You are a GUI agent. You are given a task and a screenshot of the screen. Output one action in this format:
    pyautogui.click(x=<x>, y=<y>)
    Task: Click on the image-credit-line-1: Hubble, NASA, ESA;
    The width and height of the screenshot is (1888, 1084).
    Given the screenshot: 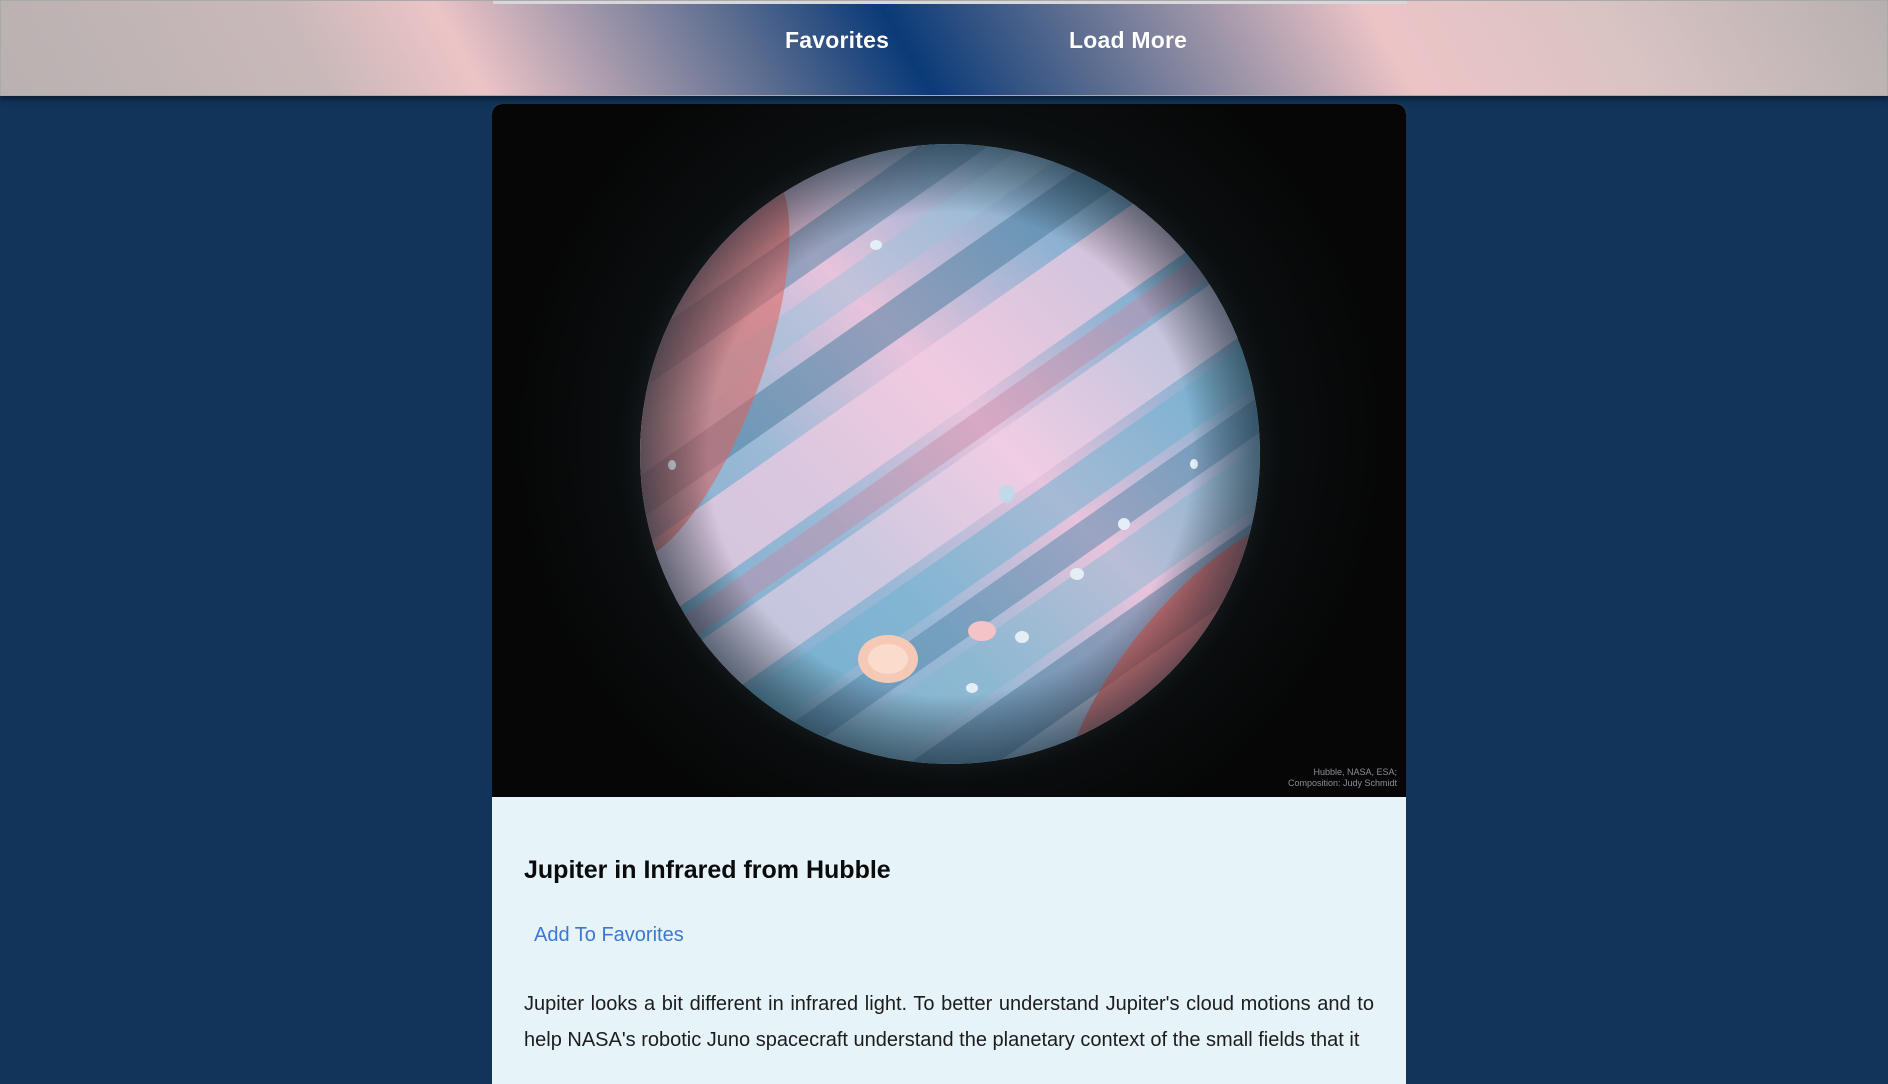 What is the action you would take?
    pyautogui.click(x=1355, y=772)
    